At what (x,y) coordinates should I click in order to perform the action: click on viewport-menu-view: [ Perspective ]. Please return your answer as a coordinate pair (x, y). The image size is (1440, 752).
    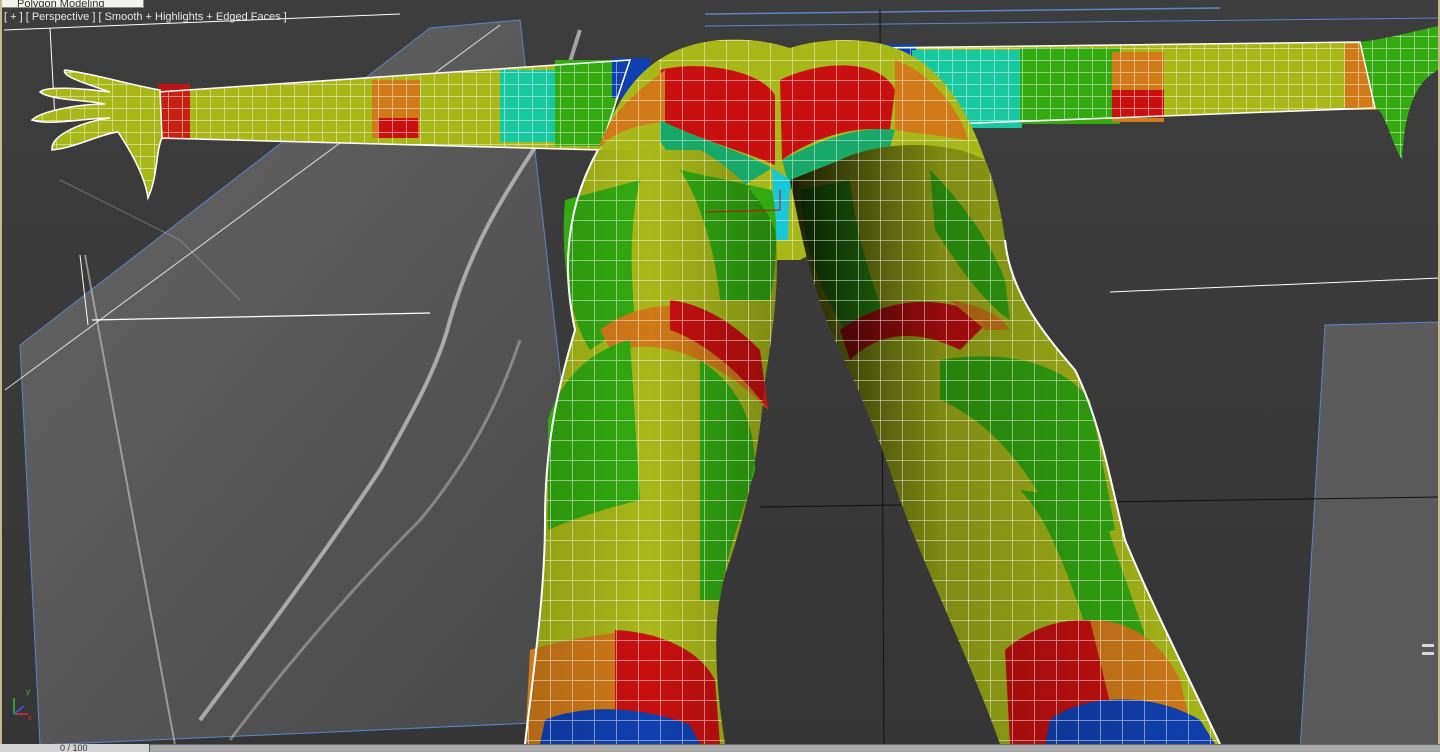
    Looking at the image, I should click on (61, 17).